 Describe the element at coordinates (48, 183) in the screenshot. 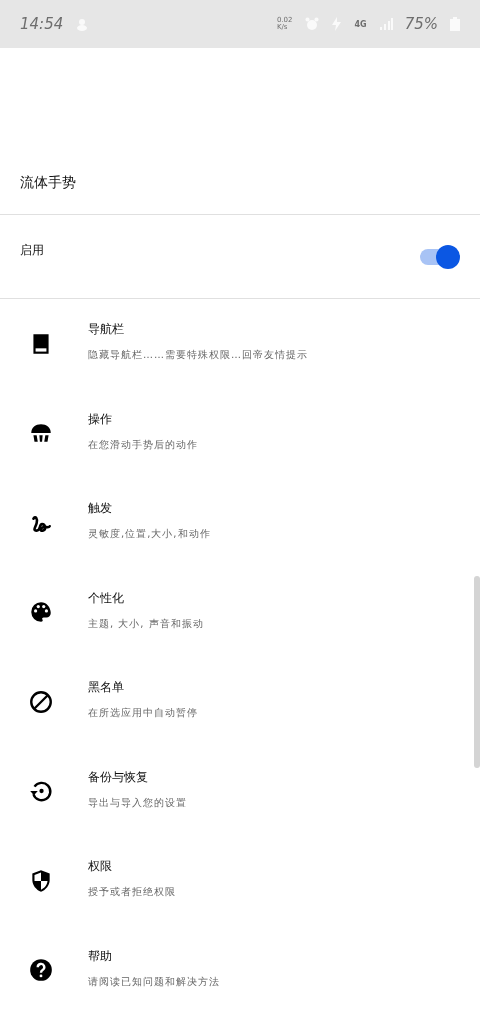

I see `page-title: 流体手势` at that location.